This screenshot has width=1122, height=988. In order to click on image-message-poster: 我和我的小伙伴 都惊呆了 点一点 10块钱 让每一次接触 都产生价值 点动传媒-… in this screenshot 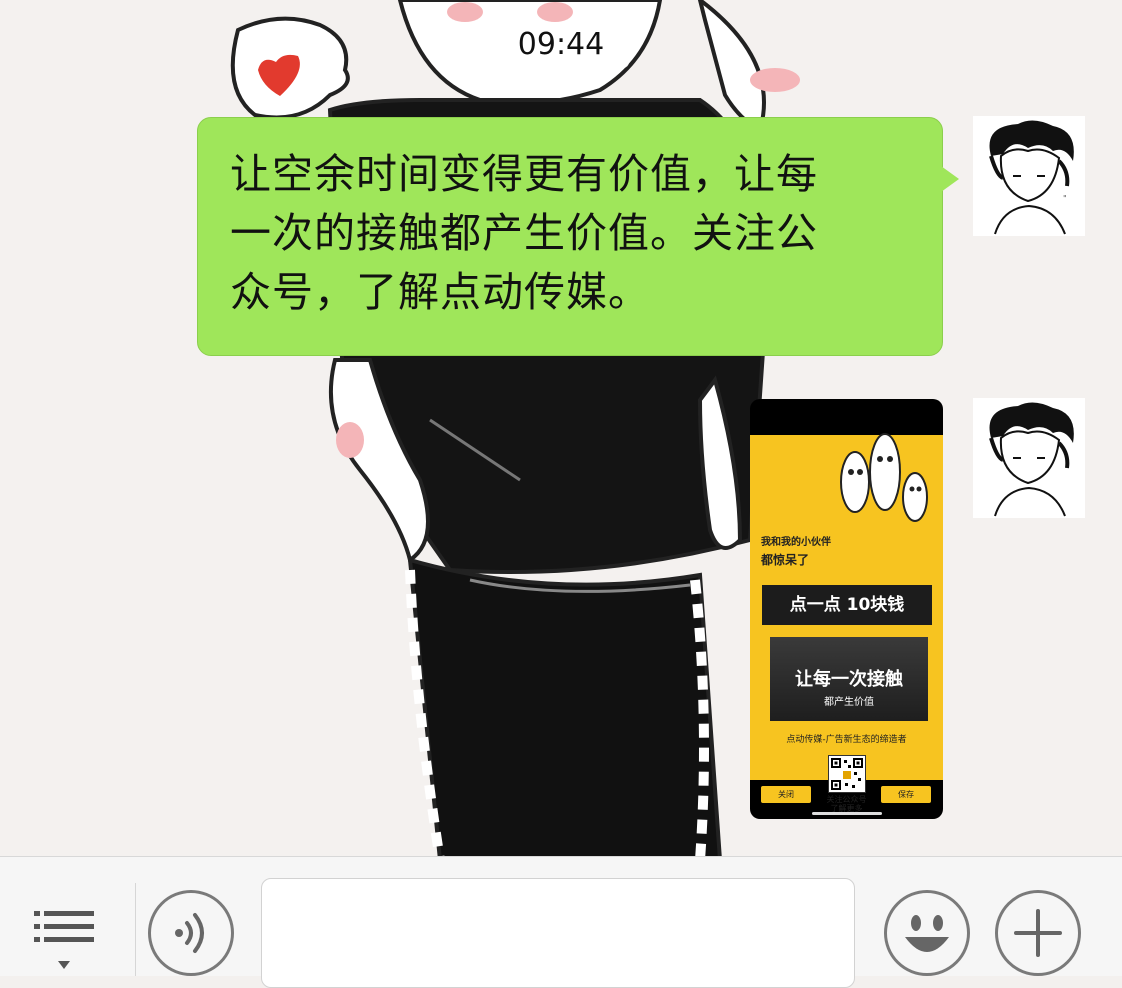, I will do `click(846, 609)`.